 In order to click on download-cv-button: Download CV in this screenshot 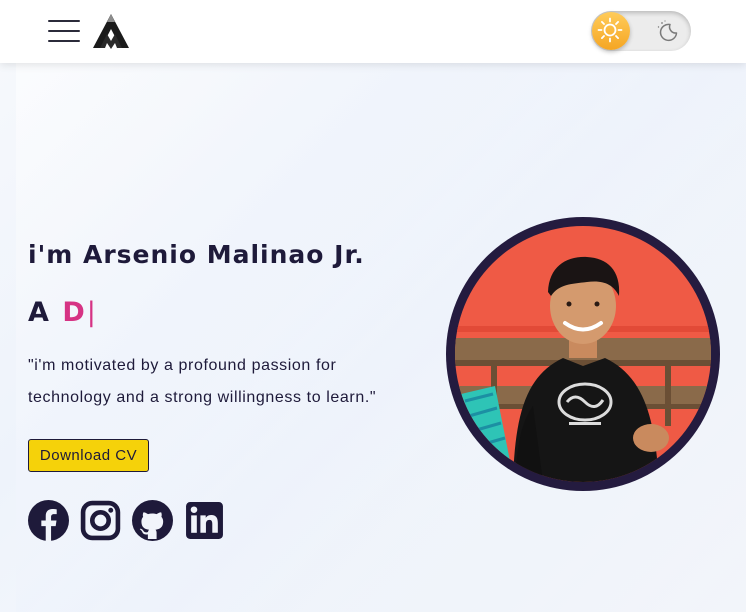, I will do `click(88, 455)`.